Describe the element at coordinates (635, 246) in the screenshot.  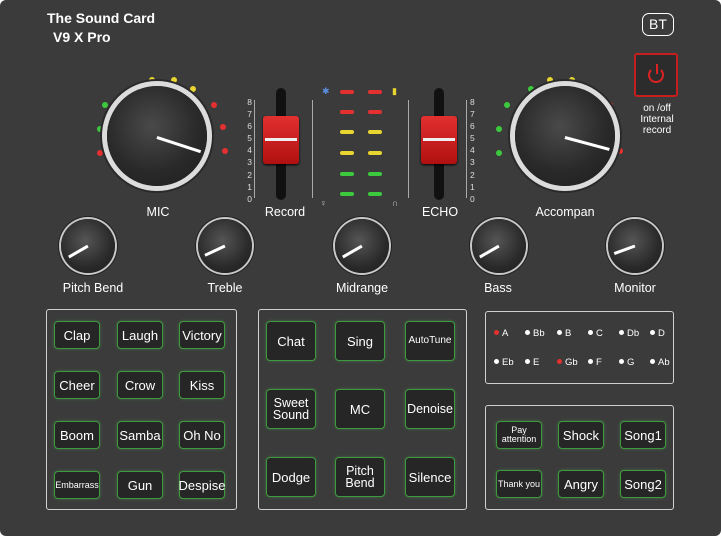
I see `monitor-knob` at that location.